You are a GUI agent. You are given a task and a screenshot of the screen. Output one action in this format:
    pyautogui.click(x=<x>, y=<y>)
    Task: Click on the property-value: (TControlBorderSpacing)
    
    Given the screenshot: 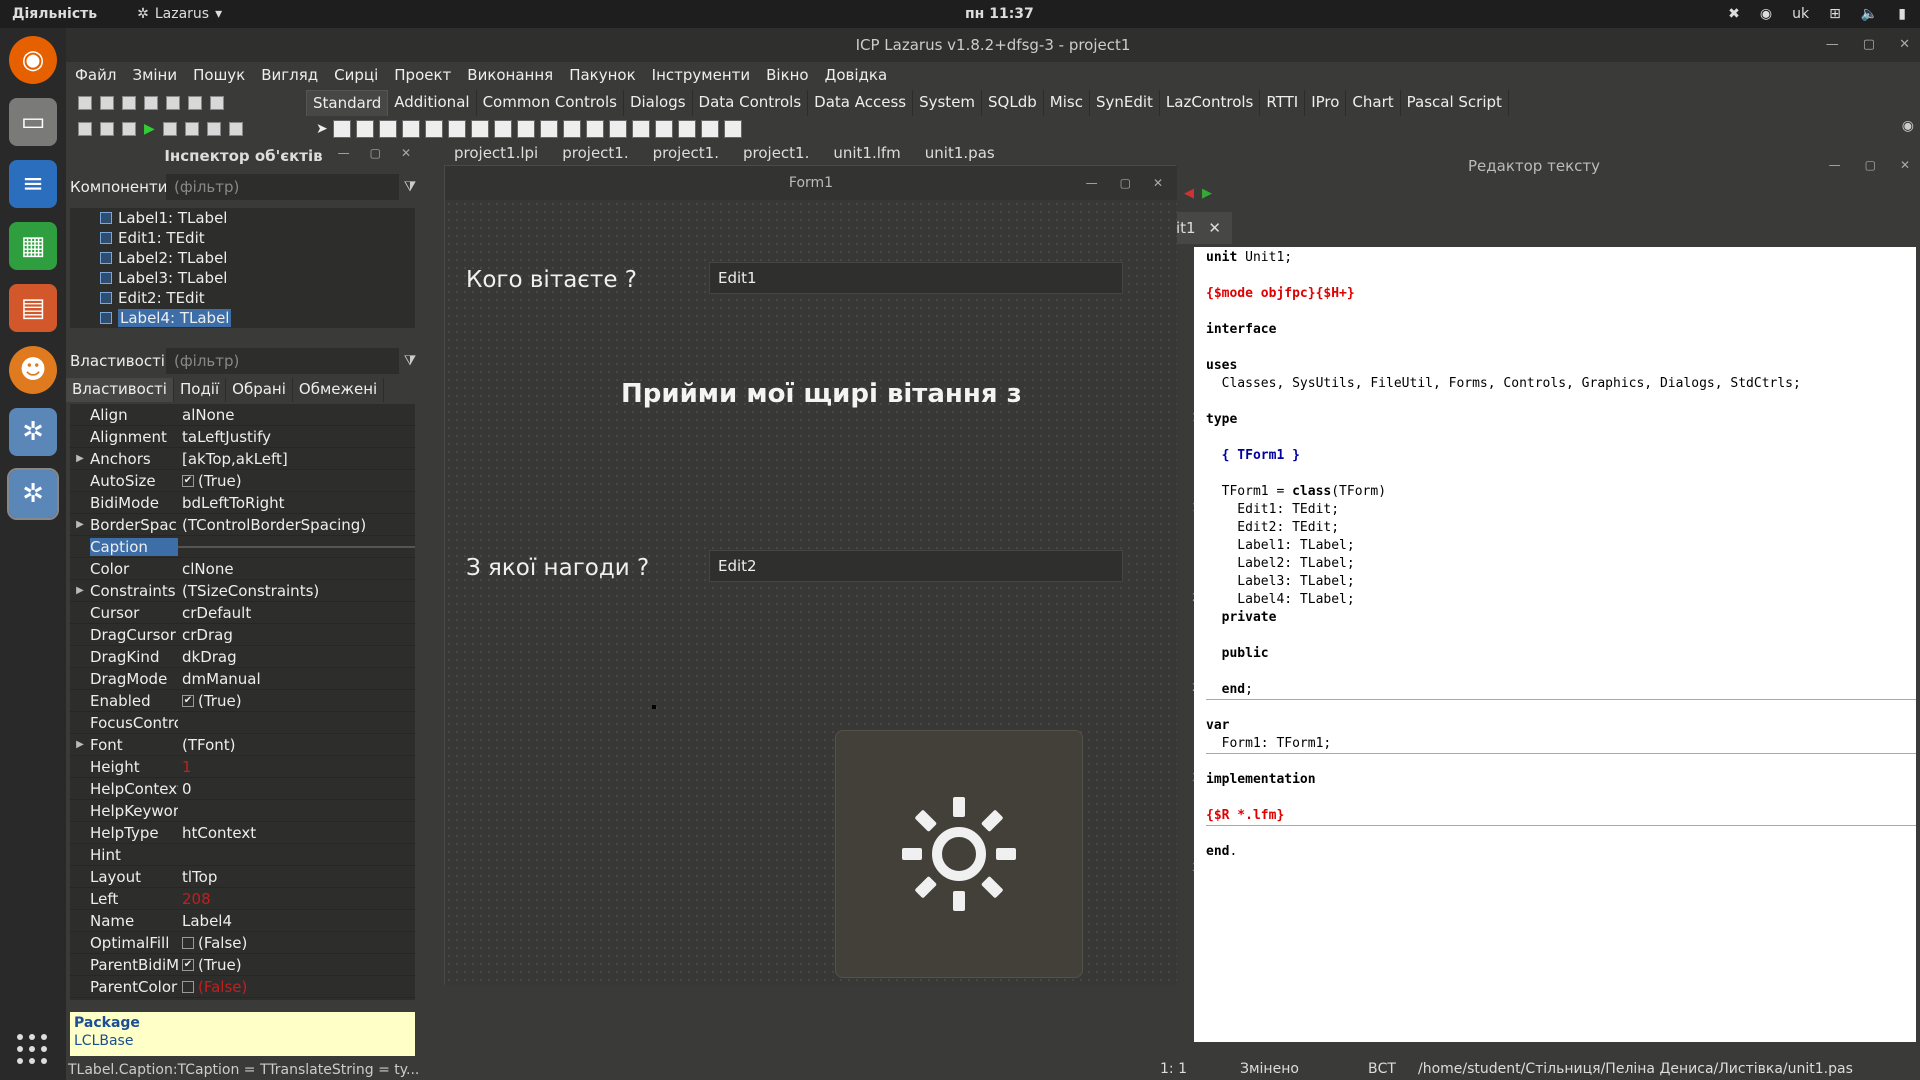 What is the action you would take?
    pyautogui.click(x=296, y=525)
    